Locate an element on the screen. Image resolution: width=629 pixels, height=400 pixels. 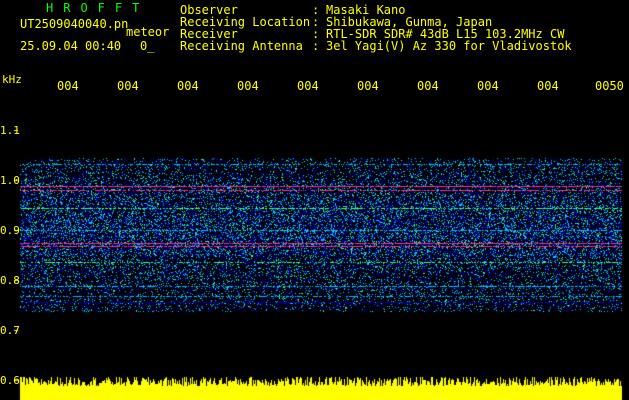
x-tick-label: 0050 is located at coordinates (609, 86).